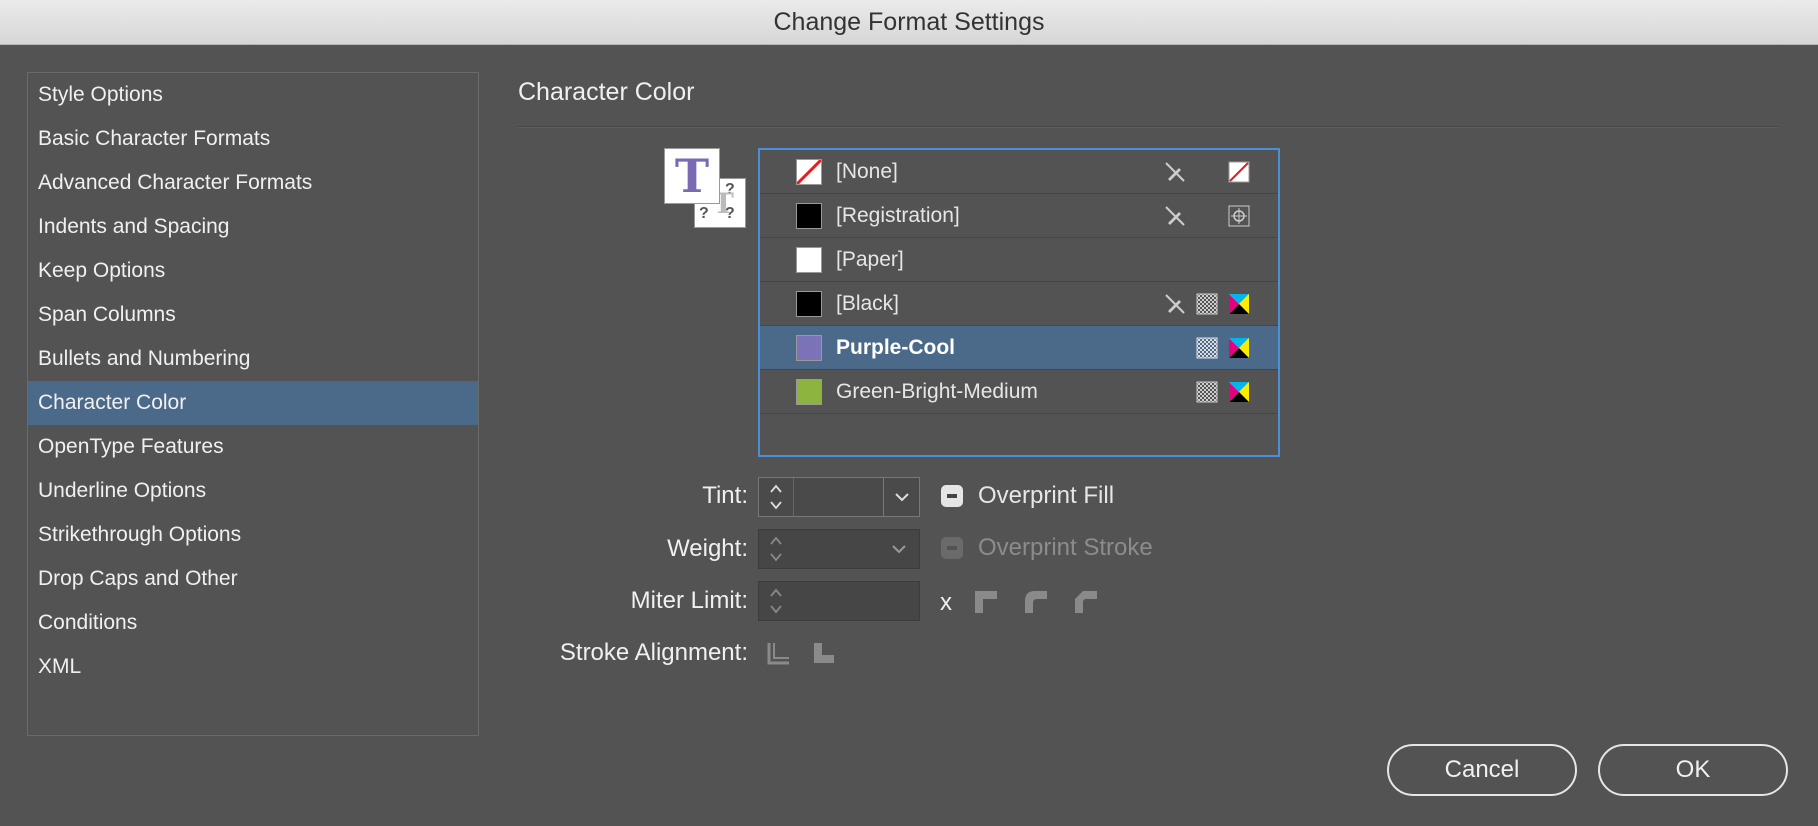 This screenshot has width=1818, height=826. Describe the element at coordinates (1046, 495) in the screenshot. I see `overprint-fill-label: Overprint Fill` at that location.